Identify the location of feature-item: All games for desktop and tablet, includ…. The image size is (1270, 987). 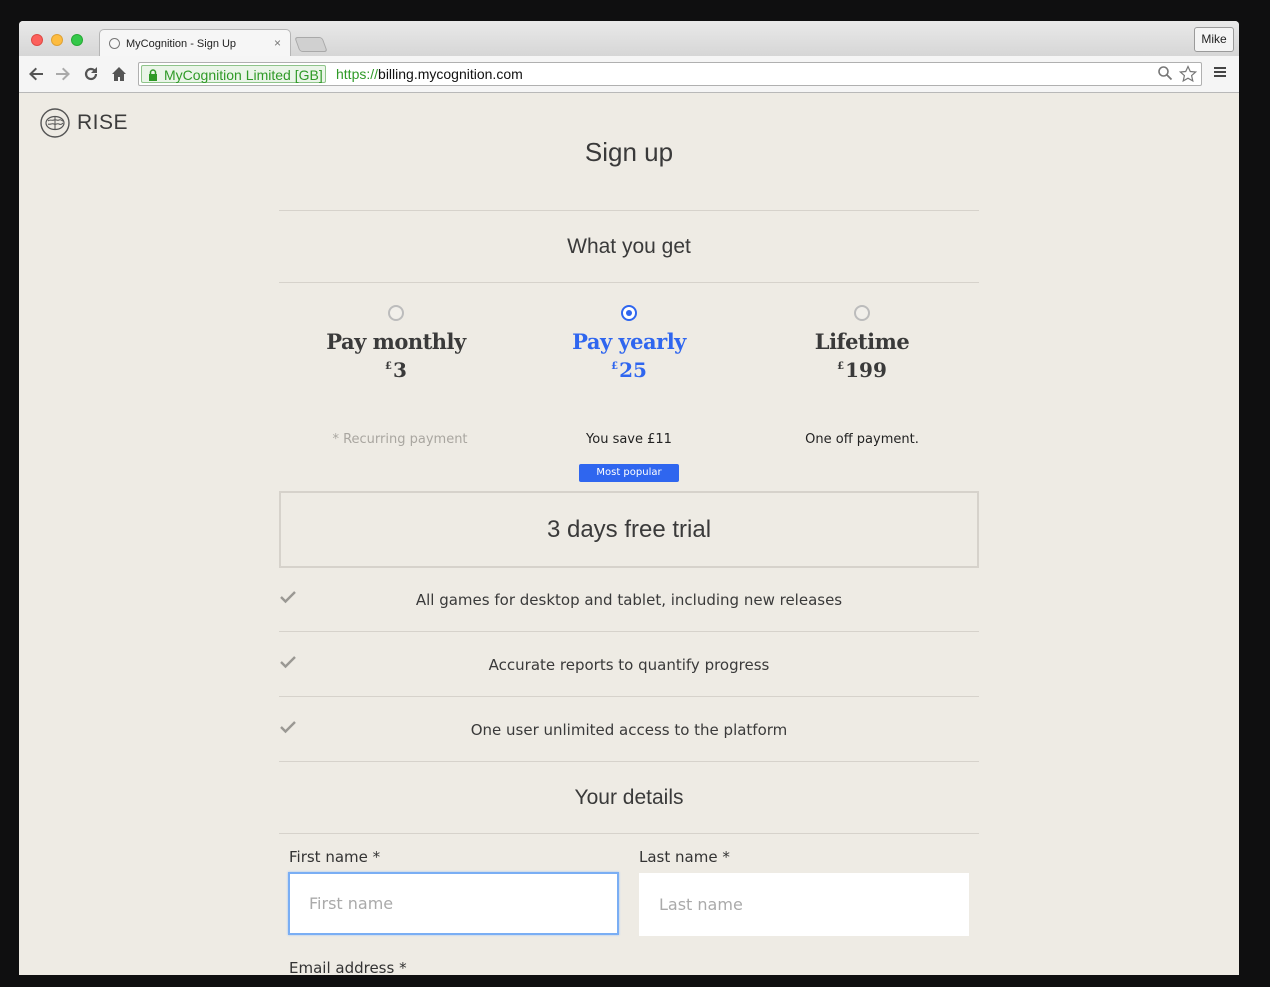
(629, 600).